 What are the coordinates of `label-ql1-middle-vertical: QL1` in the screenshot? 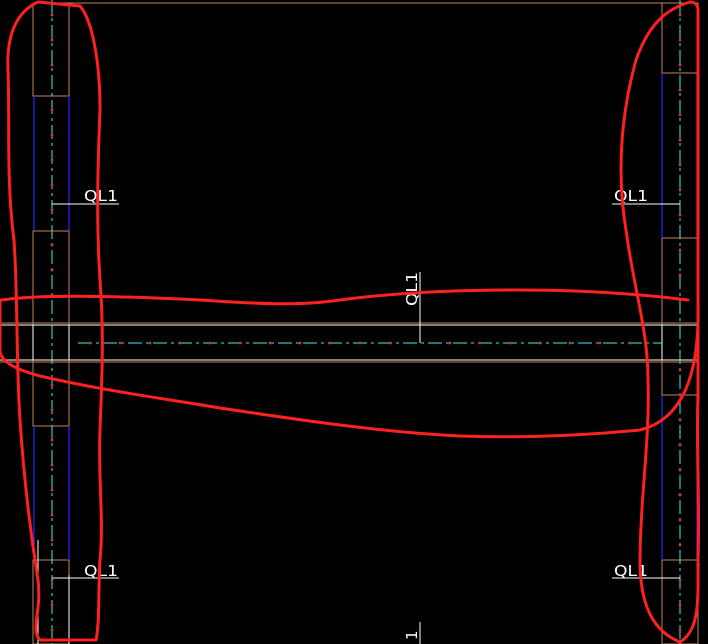 It's located at (412, 289).